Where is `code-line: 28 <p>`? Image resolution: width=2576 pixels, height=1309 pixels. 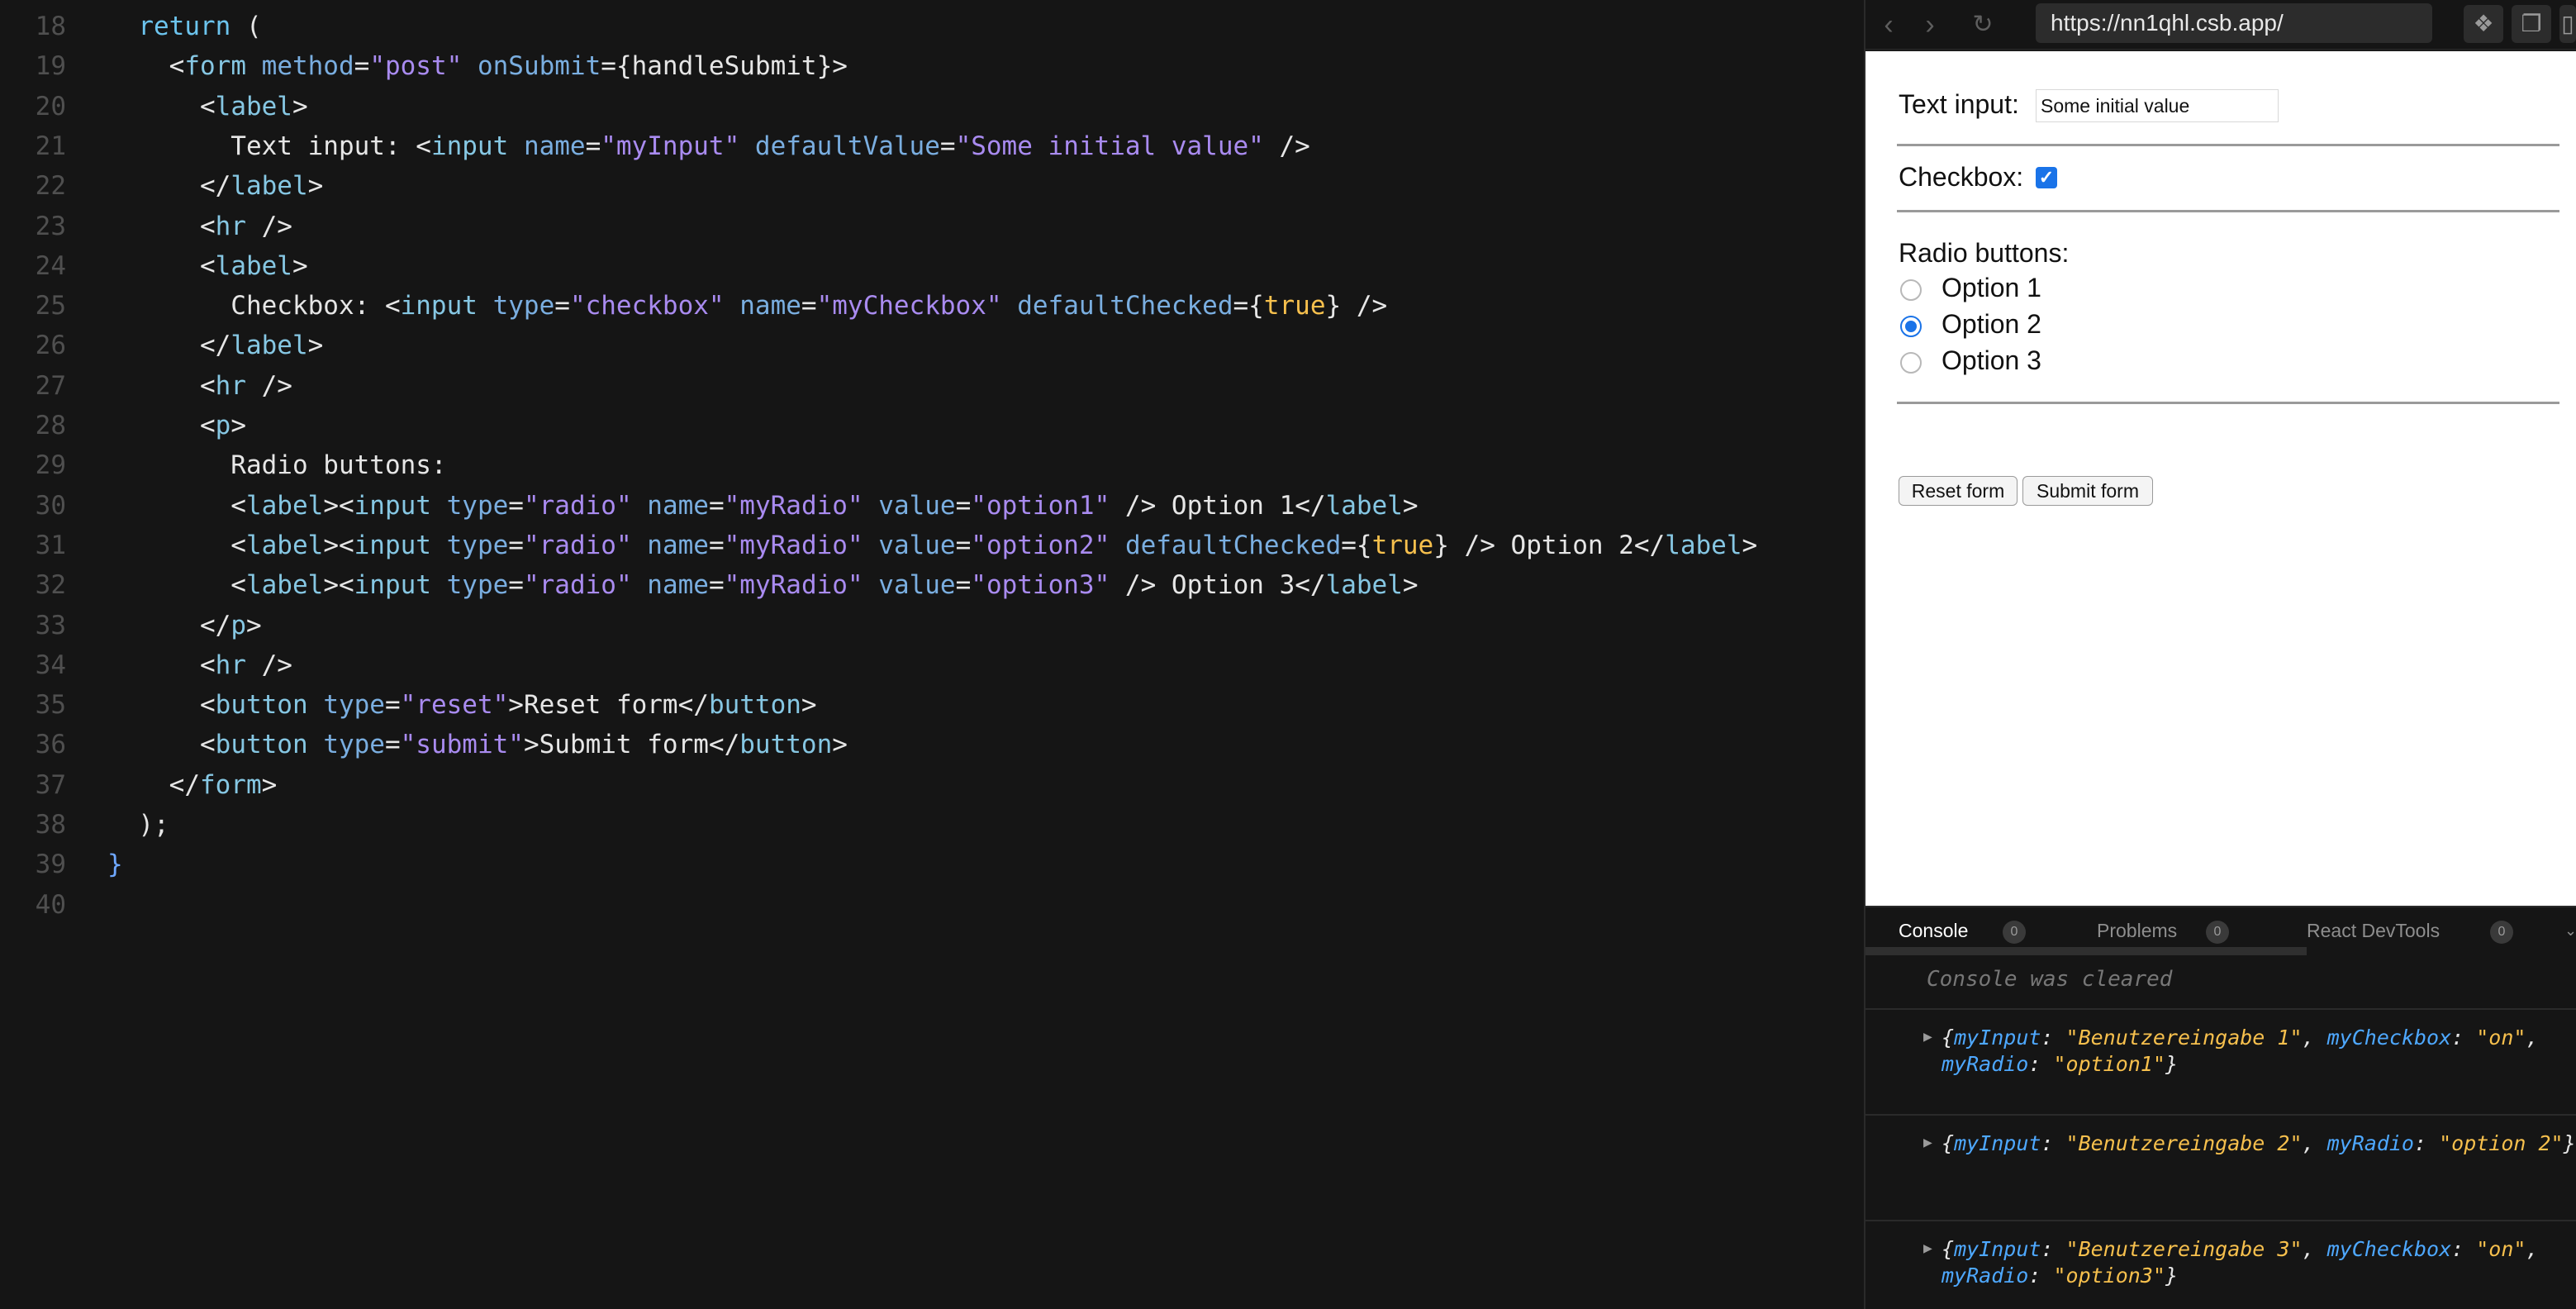
code-line: 28 <p> is located at coordinates (920, 425).